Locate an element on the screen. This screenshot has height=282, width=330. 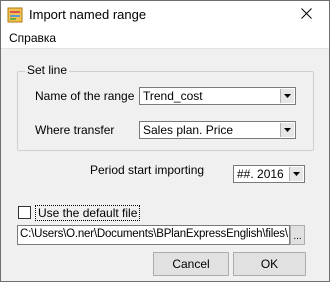
close-icon is located at coordinates (306, 15).